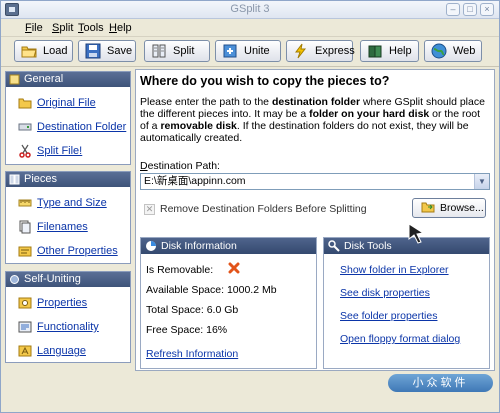  Describe the element at coordinates (25, 203) in the screenshot. I see `ruler-icon` at that location.